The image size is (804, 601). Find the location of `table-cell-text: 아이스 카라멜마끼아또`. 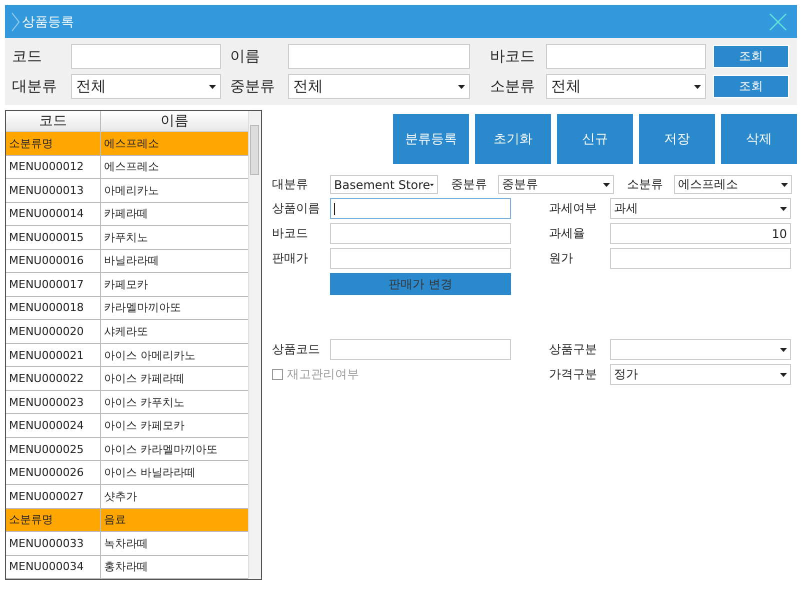

table-cell-text: 아이스 카라멜마끼아또 is located at coordinates (160, 450).